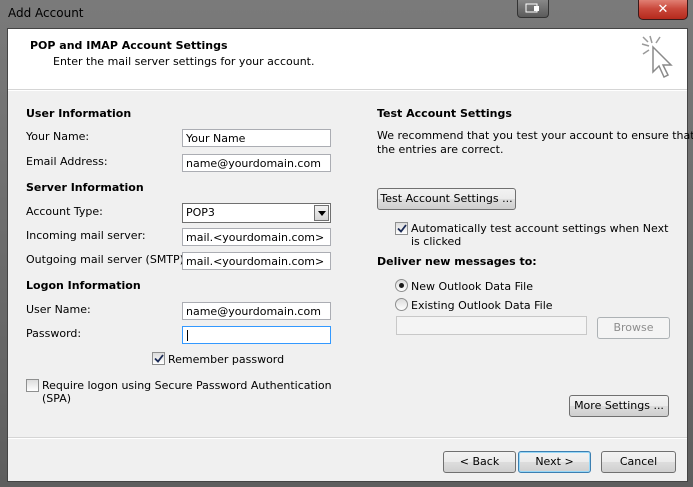 This screenshot has width=693, height=487. I want to click on existing-data-file-path-input, so click(491, 325).